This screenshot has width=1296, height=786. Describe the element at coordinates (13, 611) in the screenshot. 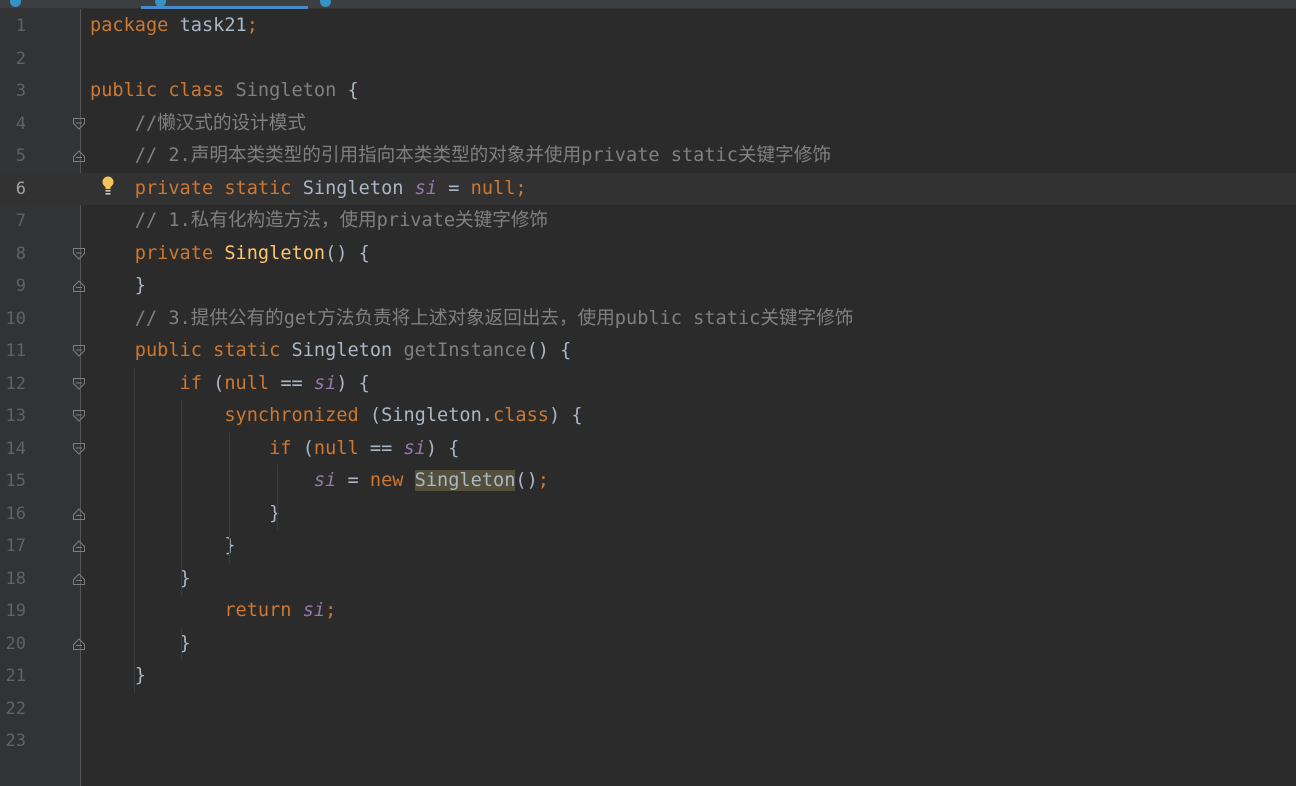

I see `line-number: 19` at that location.